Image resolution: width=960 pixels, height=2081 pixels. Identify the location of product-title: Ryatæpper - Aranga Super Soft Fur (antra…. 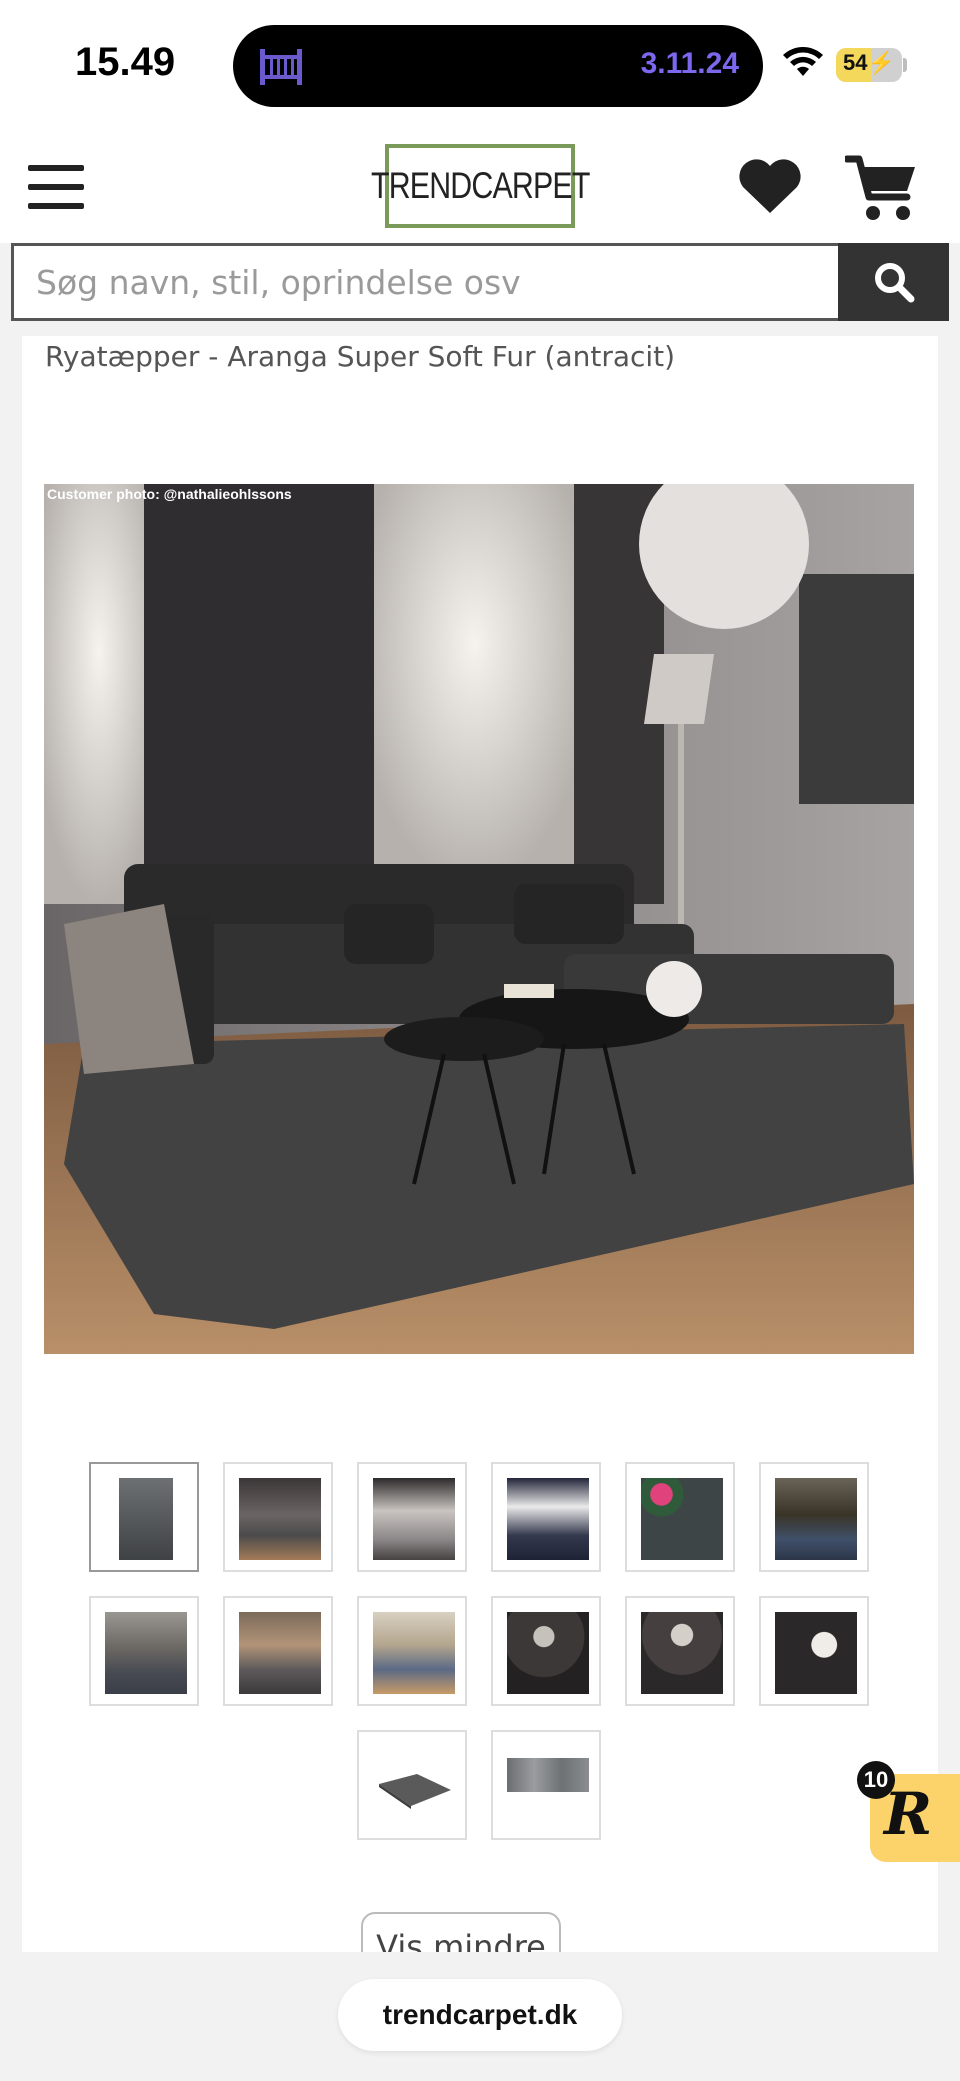
(360, 356).